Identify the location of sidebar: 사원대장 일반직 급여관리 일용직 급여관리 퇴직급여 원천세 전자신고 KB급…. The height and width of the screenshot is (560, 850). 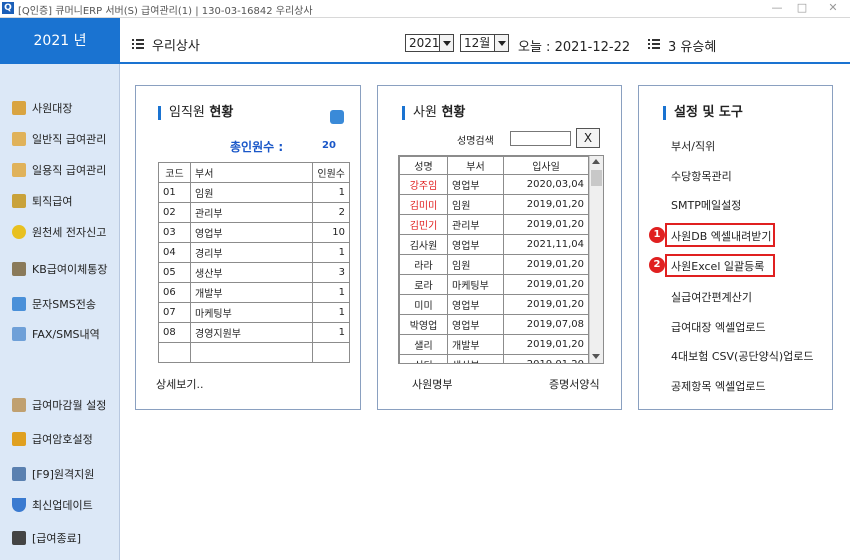
(60, 312).